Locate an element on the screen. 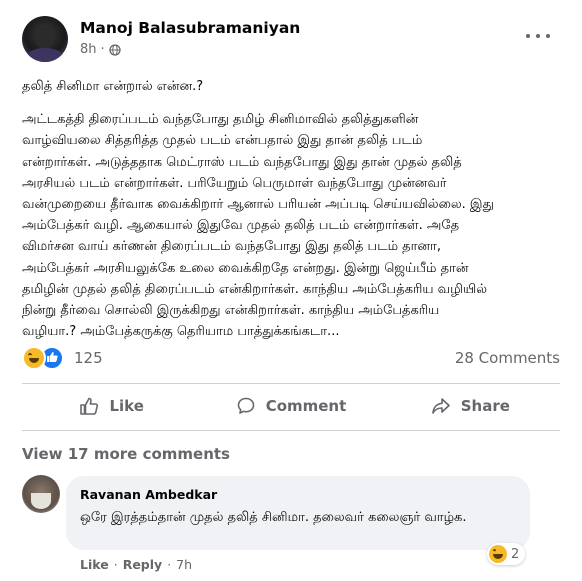 The height and width of the screenshot is (581, 582). comment-button: Comment is located at coordinates (290, 406).